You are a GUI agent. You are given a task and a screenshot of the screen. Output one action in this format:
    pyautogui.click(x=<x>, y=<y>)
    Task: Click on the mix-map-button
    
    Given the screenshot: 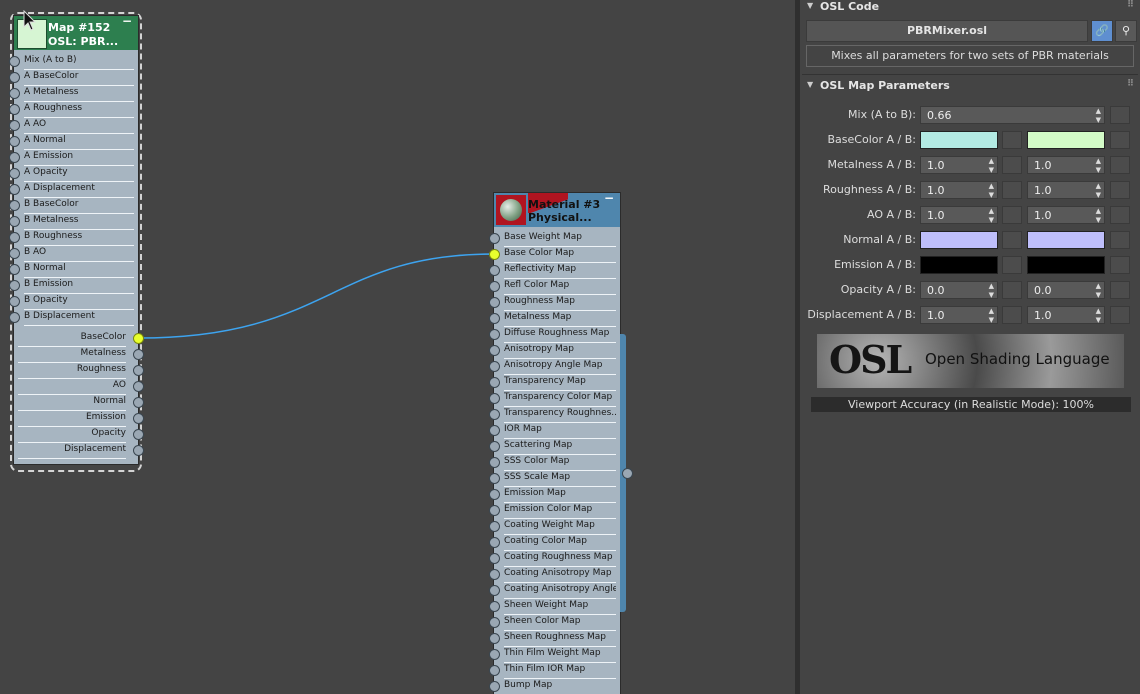 What is the action you would take?
    pyautogui.click(x=1120, y=115)
    